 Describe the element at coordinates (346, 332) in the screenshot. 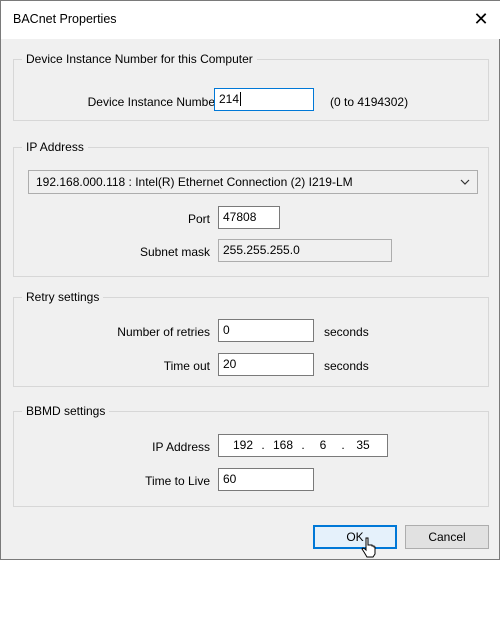

I see `retries-unit-label: seconds` at that location.